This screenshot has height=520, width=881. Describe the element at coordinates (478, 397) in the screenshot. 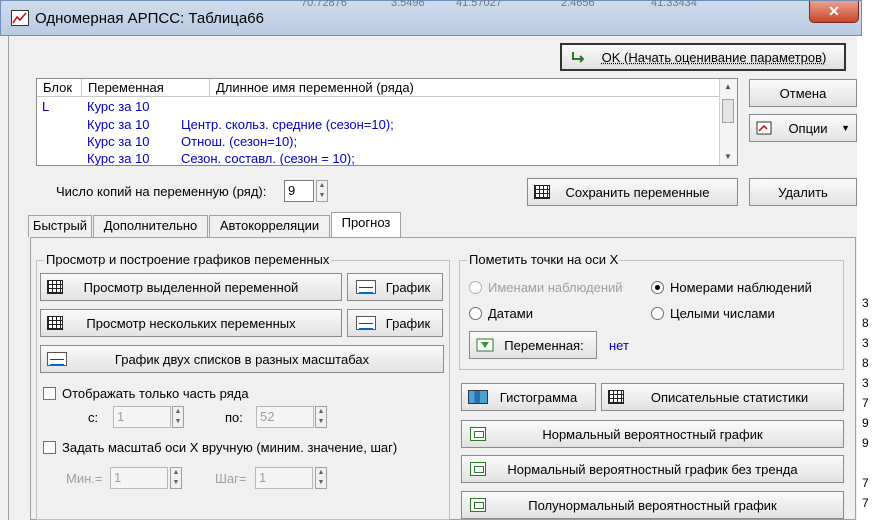

I see `histogram-icon` at that location.